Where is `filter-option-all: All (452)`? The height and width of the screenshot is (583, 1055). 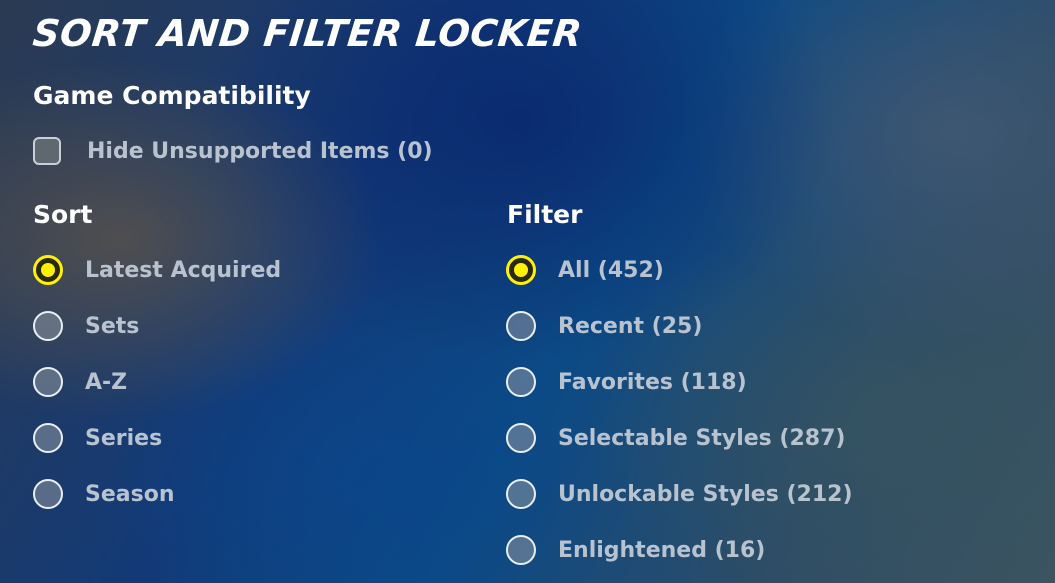
filter-option-all: All (452) is located at coordinates (585, 270).